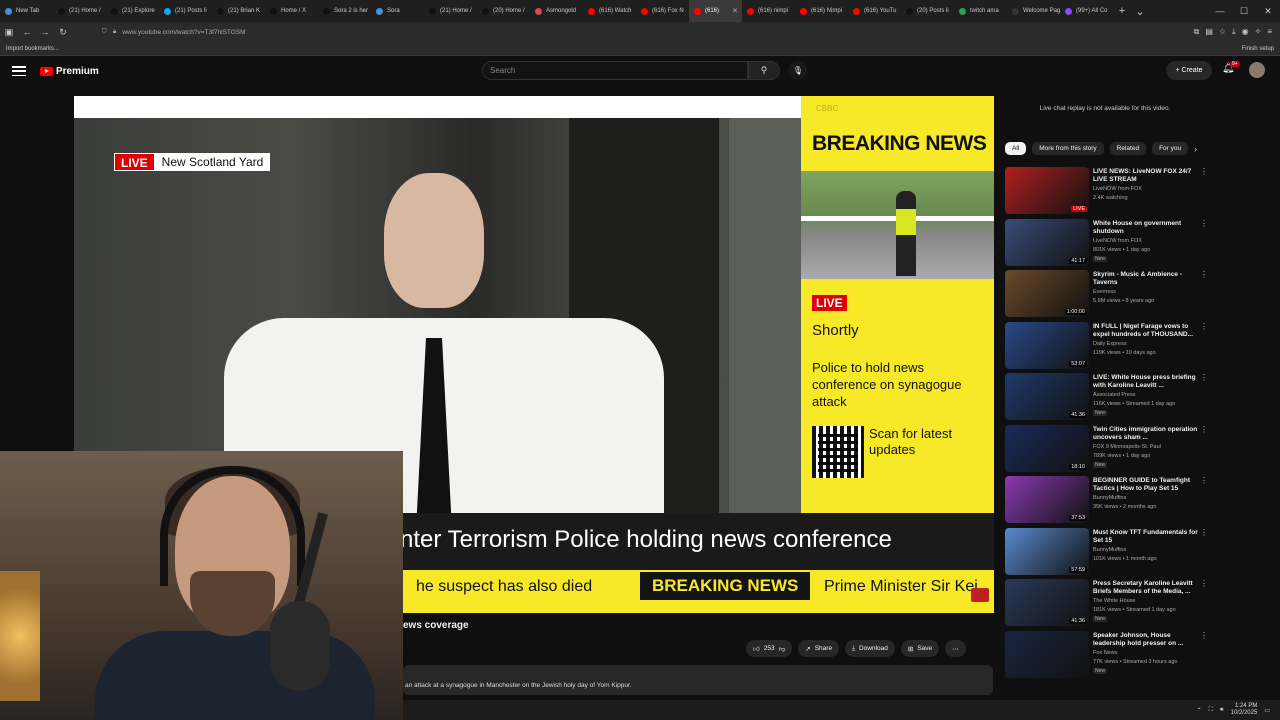 This screenshot has height=720, width=1280. What do you see at coordinates (1114, 395) in the screenshot?
I see `channel-name: Associated Press` at bounding box center [1114, 395].